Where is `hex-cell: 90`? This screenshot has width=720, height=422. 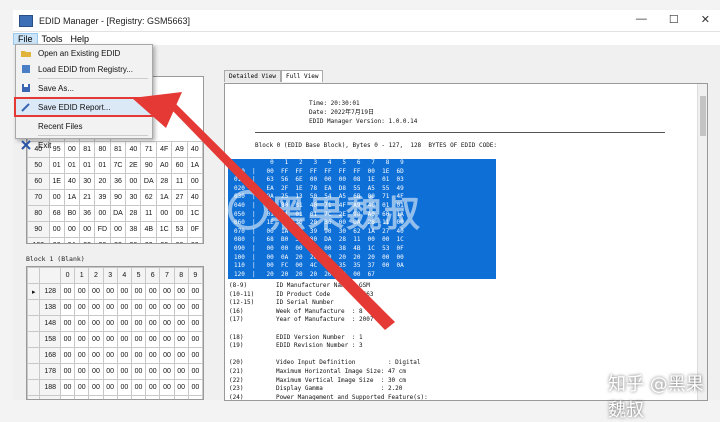 hex-cell: 90 is located at coordinates (118, 197).